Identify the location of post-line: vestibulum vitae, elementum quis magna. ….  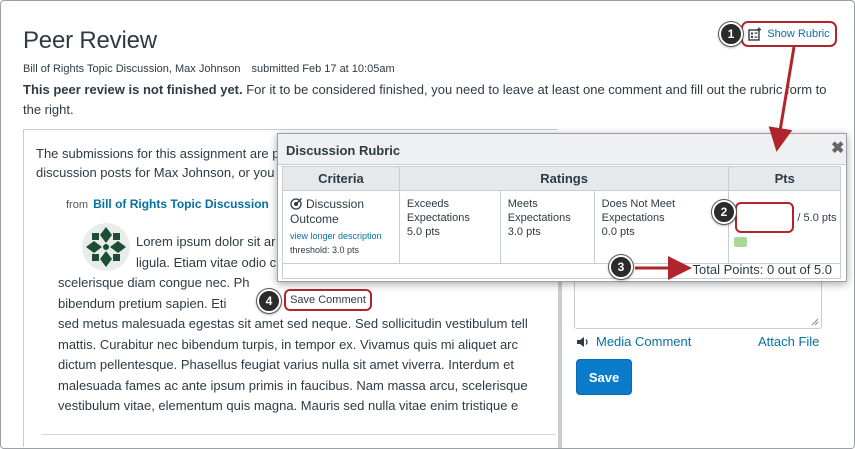
(288, 405).